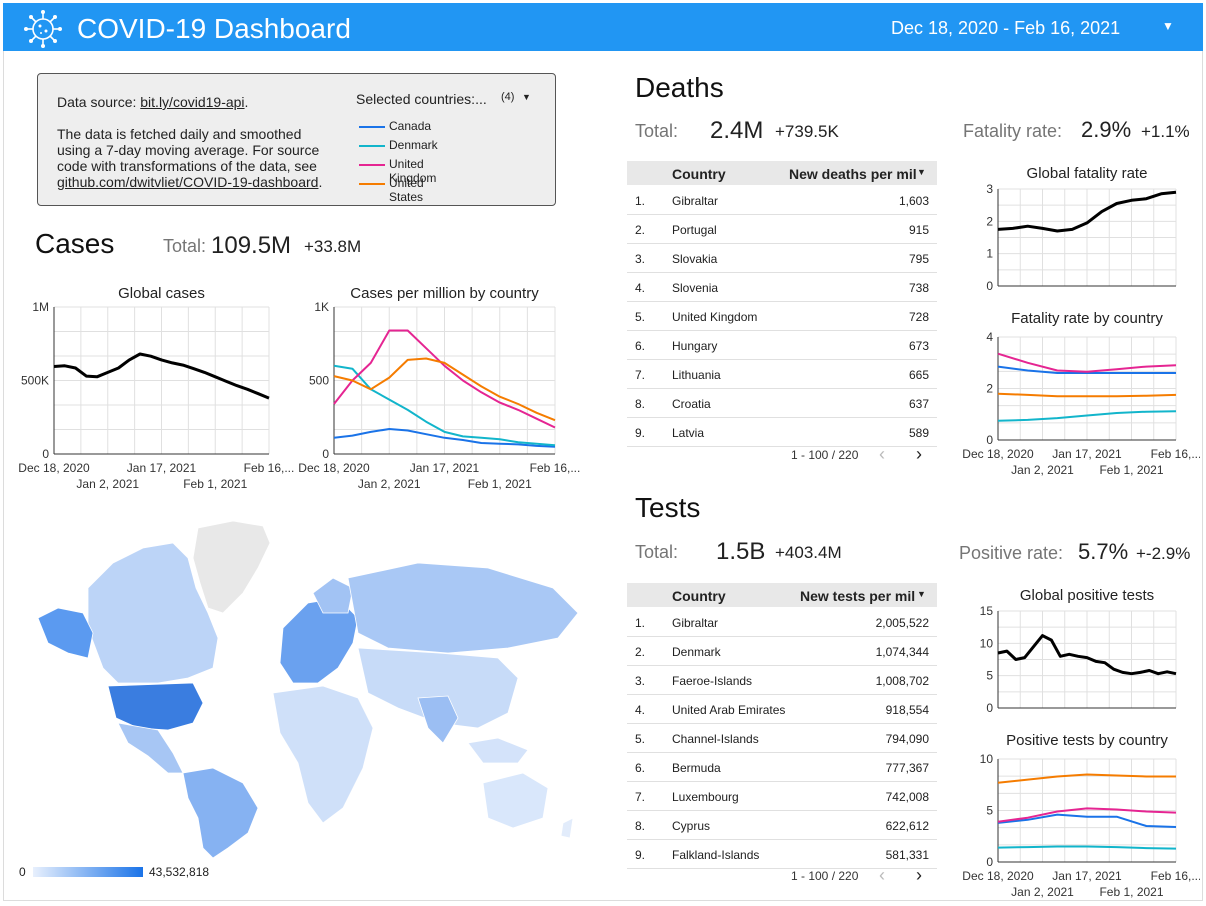 This screenshot has width=1206, height=906. Describe the element at coordinates (907, 826) in the screenshot. I see `row-value: 622,612` at that location.